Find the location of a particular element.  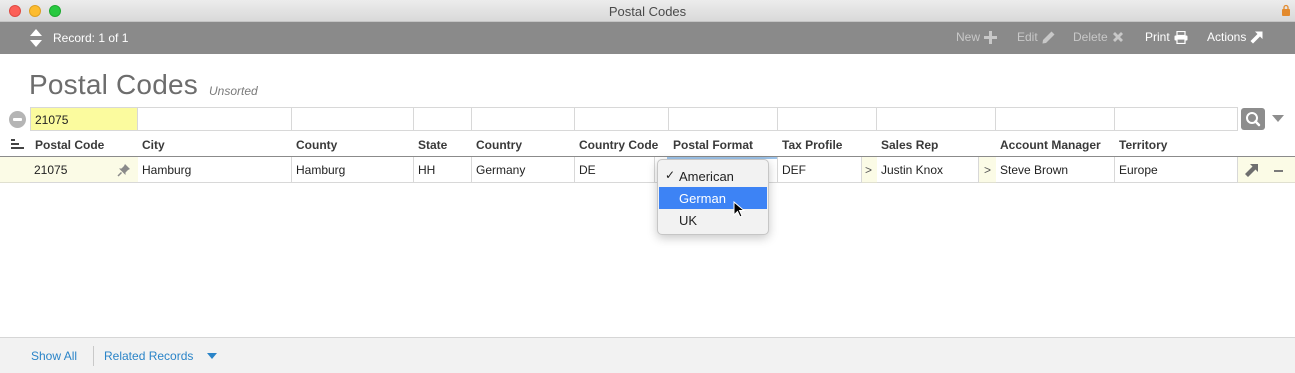

chevron-down-icon is located at coordinates (212, 356).